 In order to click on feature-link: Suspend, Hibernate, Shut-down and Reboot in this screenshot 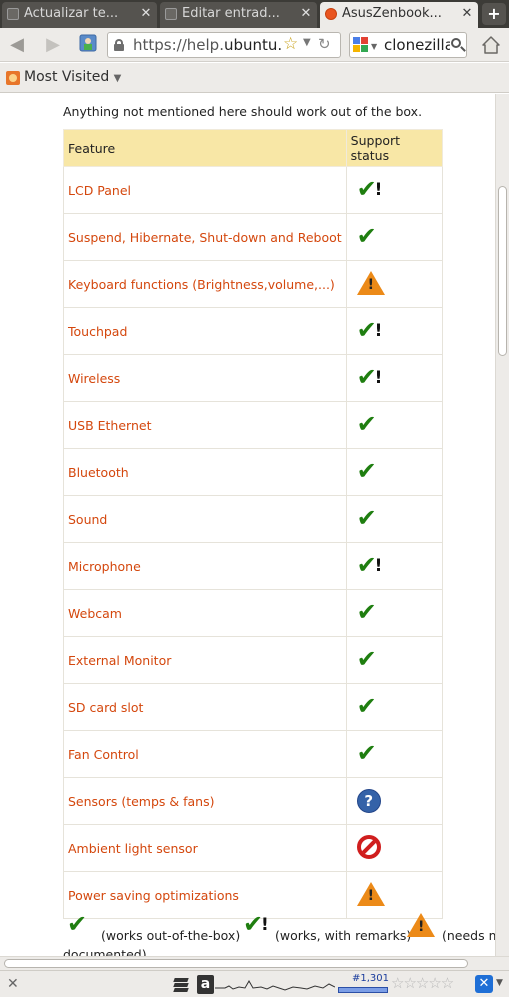, I will do `click(205, 237)`.